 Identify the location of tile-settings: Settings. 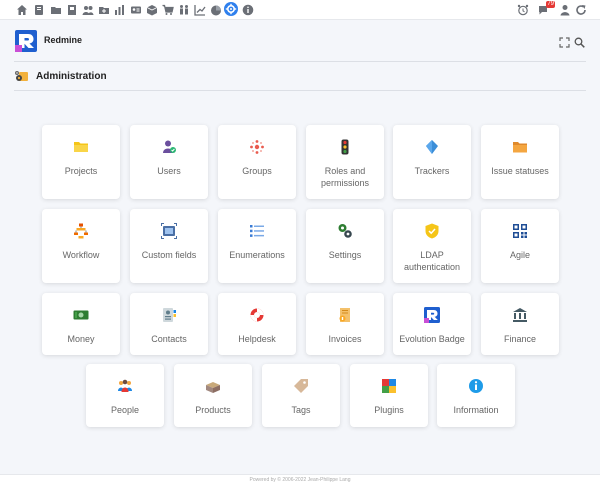
(345, 246).